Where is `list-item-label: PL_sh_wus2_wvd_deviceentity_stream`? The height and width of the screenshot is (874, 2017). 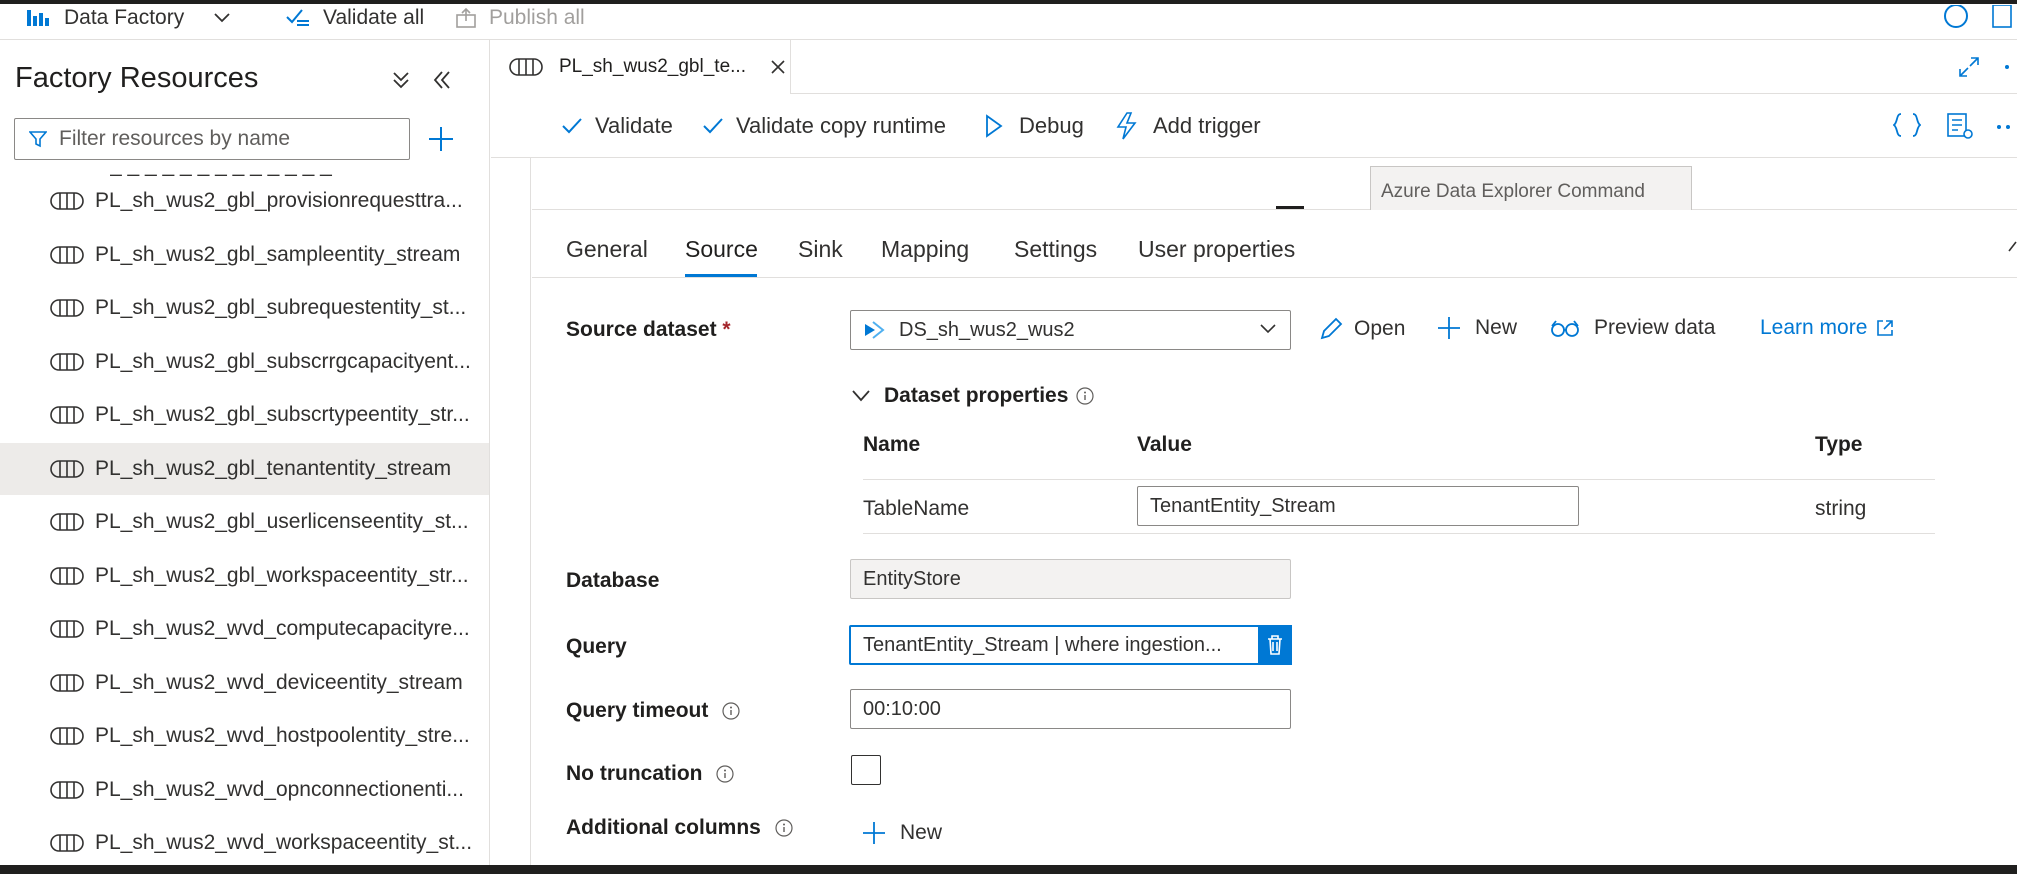
list-item-label: PL_sh_wus2_wvd_deviceentity_stream is located at coordinates (279, 682).